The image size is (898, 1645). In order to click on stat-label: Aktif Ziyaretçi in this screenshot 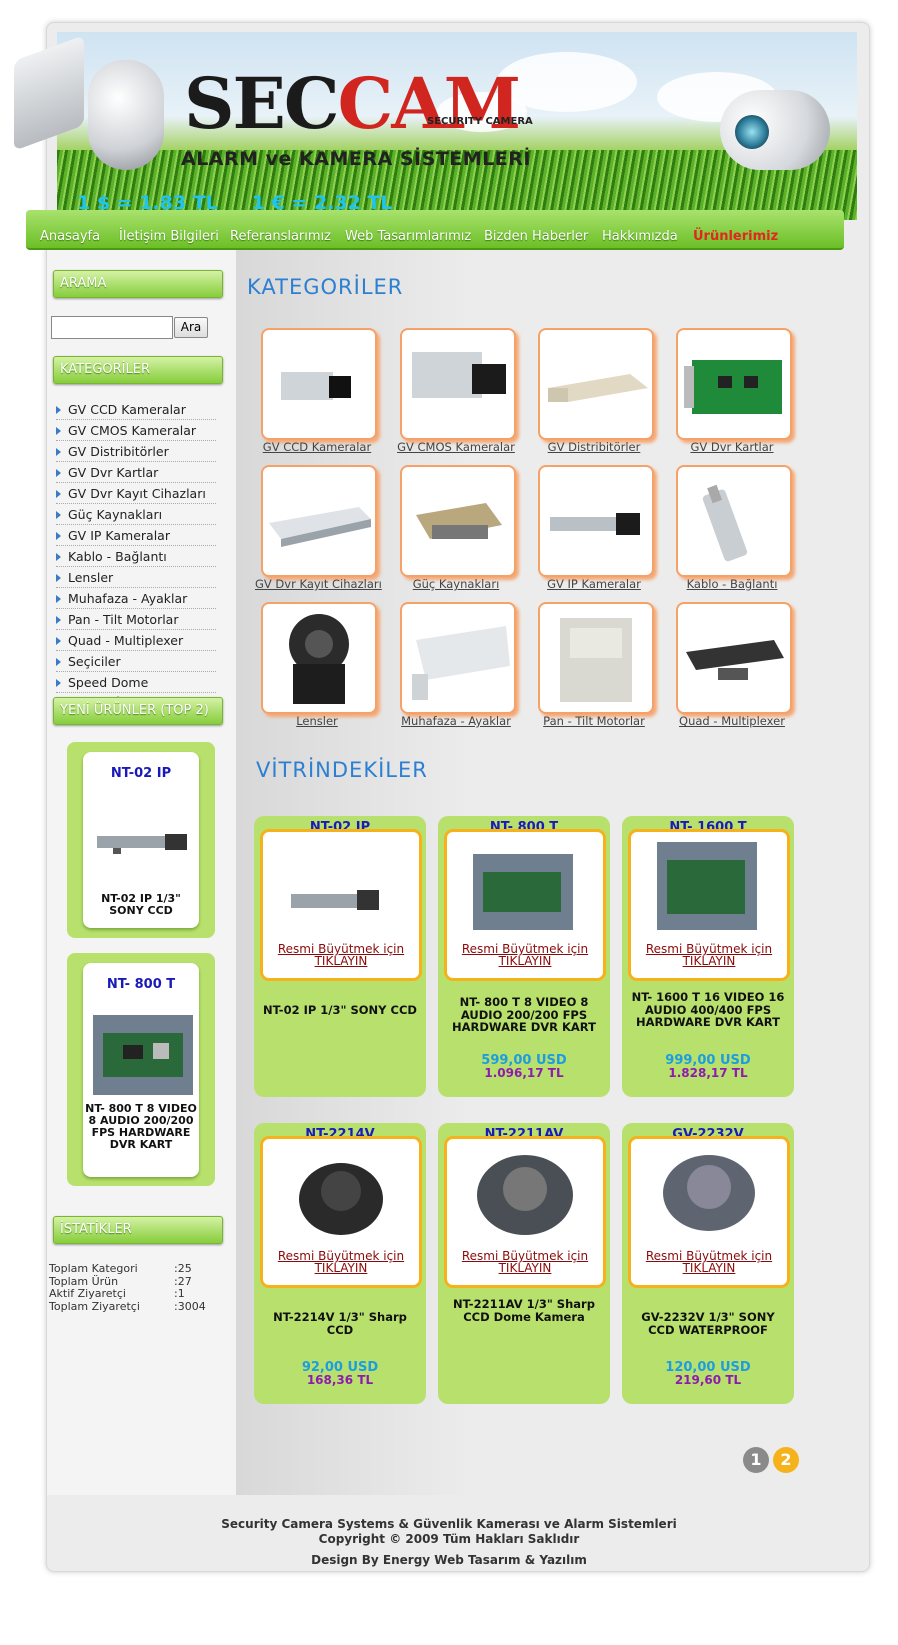, I will do `click(87, 1293)`.